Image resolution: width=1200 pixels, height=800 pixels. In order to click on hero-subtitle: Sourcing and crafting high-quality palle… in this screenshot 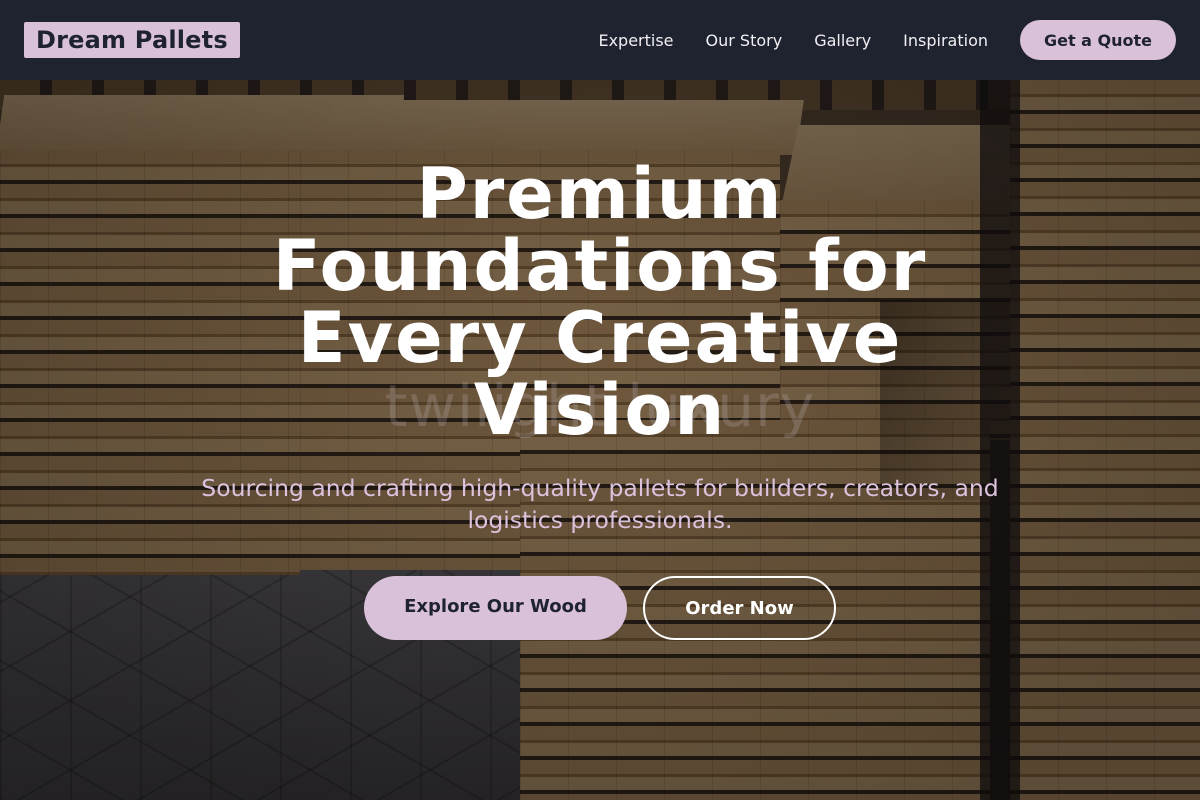, I will do `click(600, 504)`.